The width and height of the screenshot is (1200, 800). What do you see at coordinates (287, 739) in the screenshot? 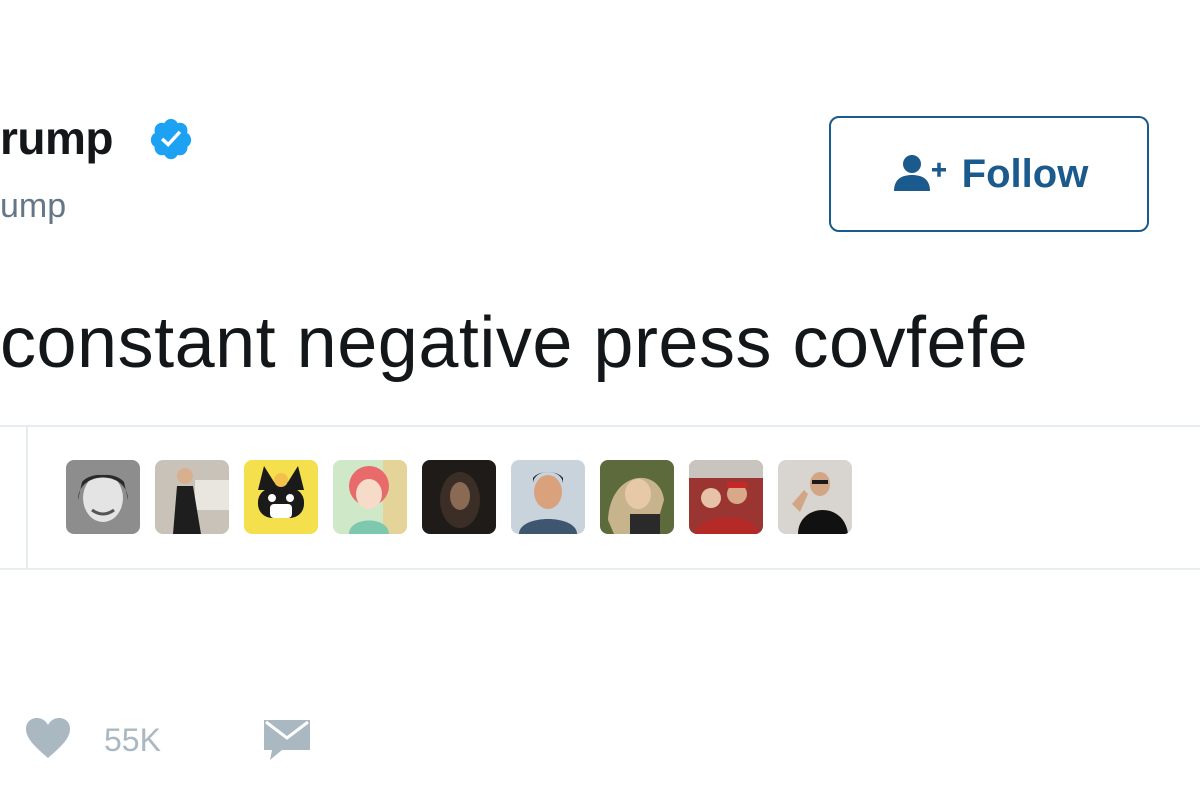
I see `envelope-icon` at bounding box center [287, 739].